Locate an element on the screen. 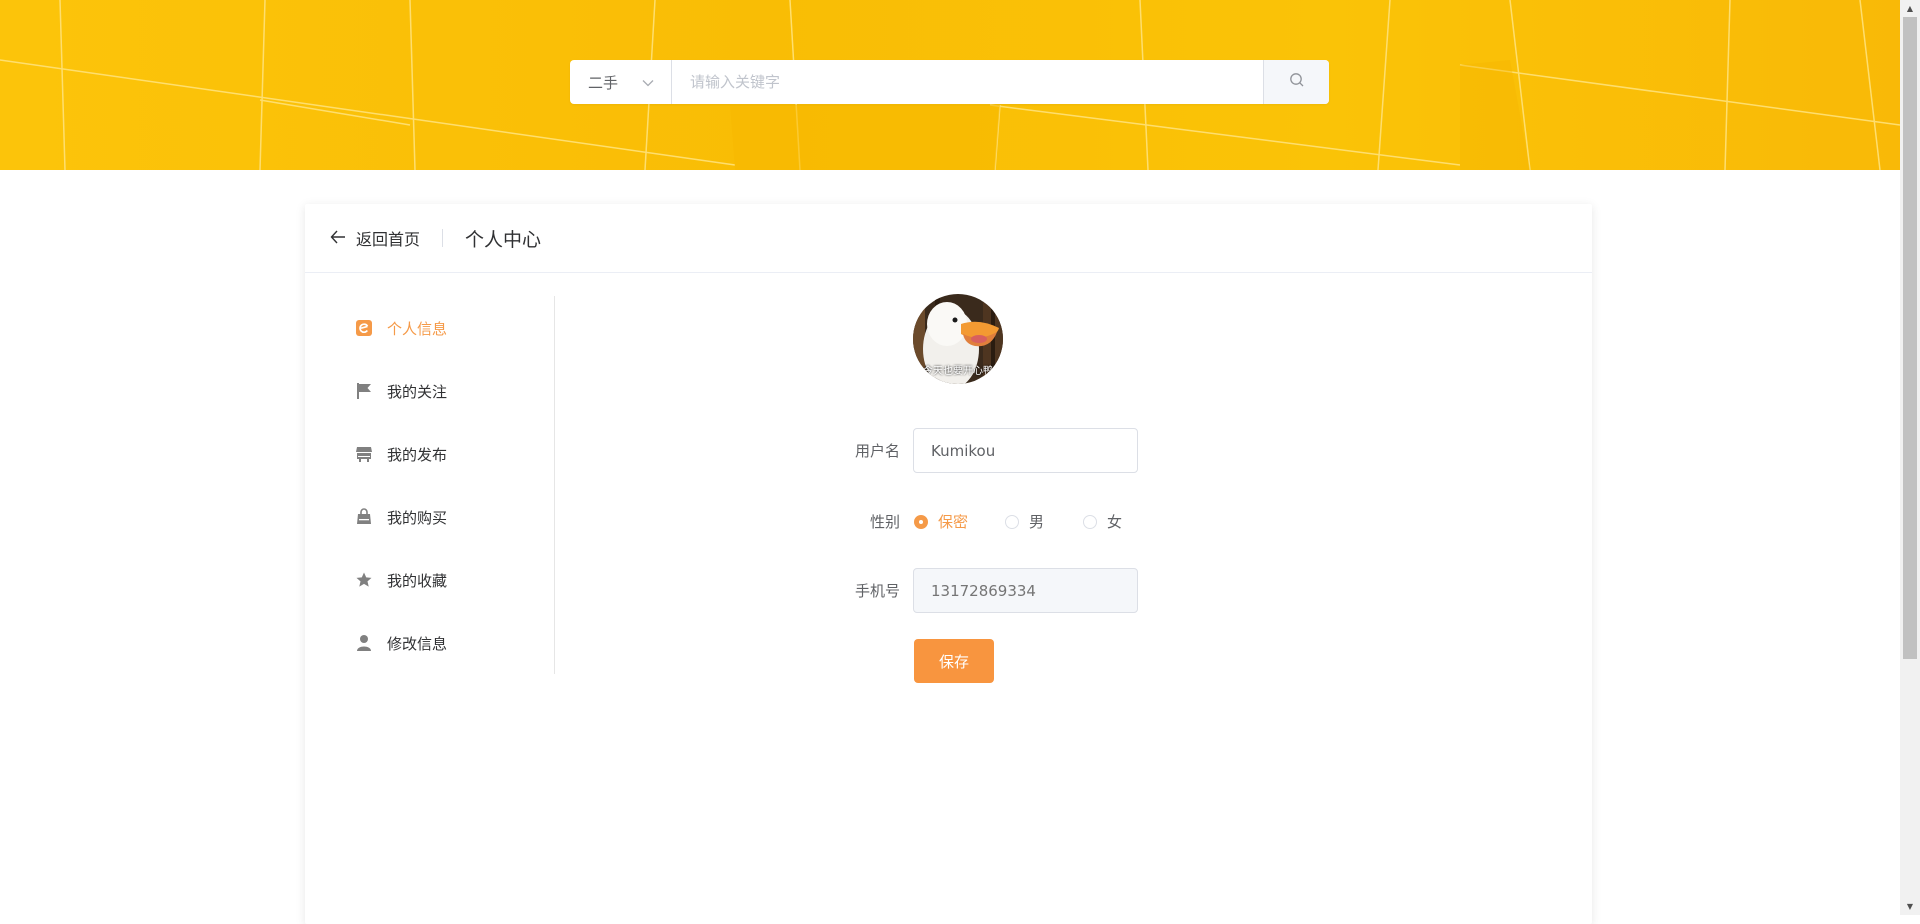 The image size is (1920, 924). sidebar-item-edit-info: 修改信息 is located at coordinates (445, 643).